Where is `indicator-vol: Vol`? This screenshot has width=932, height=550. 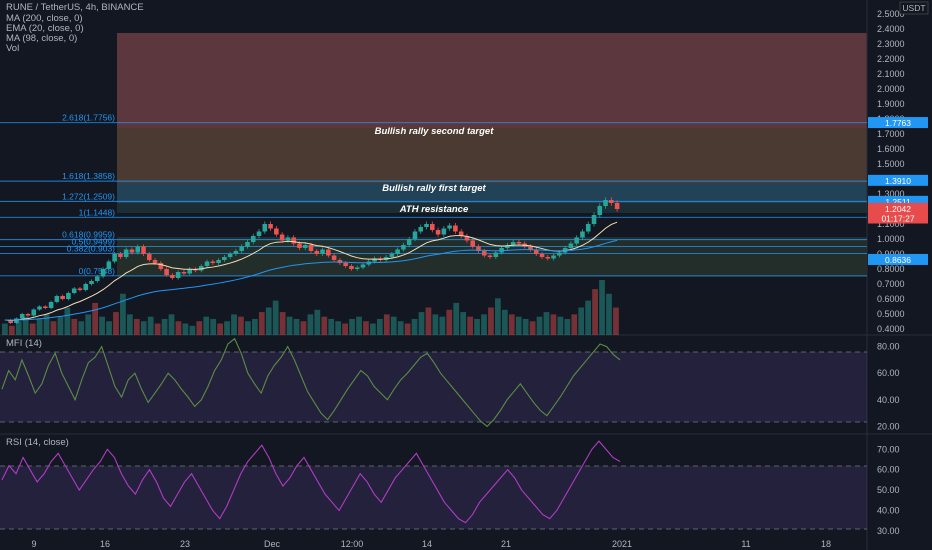
indicator-vol: Vol is located at coordinates (12, 49).